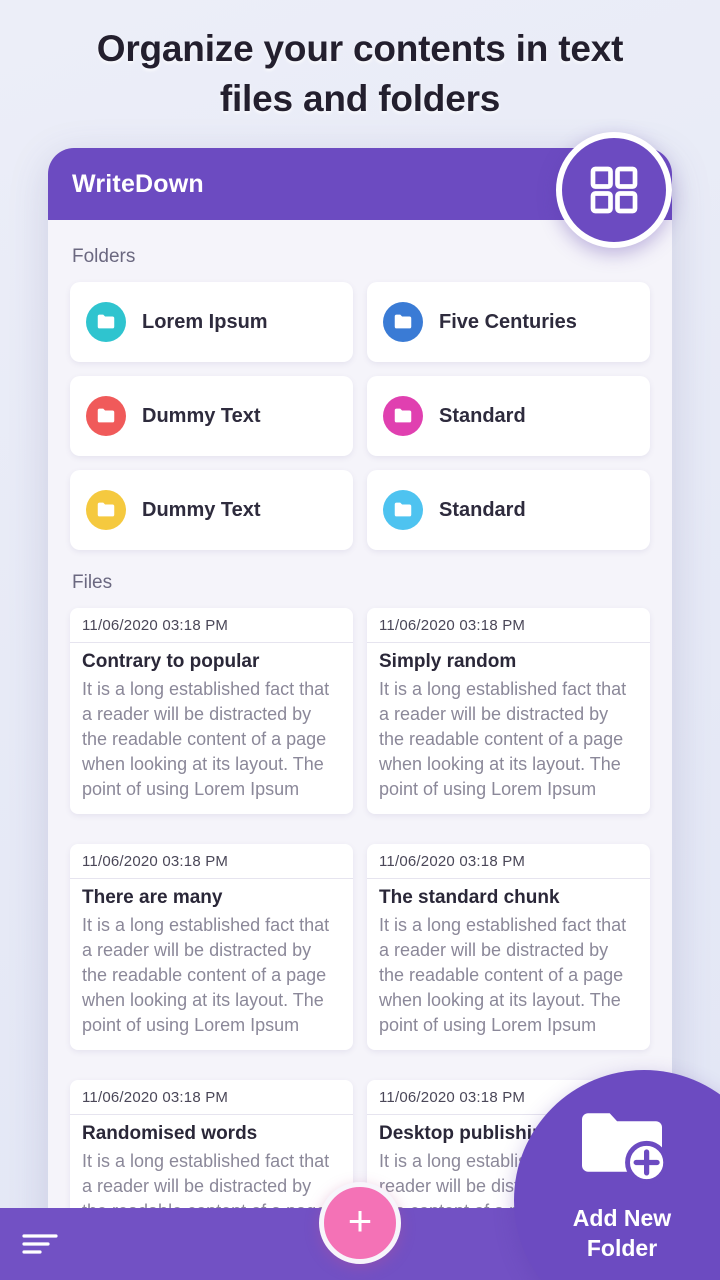 The image size is (720, 1280). I want to click on hamburger-menu-icon, so click(40, 1244).